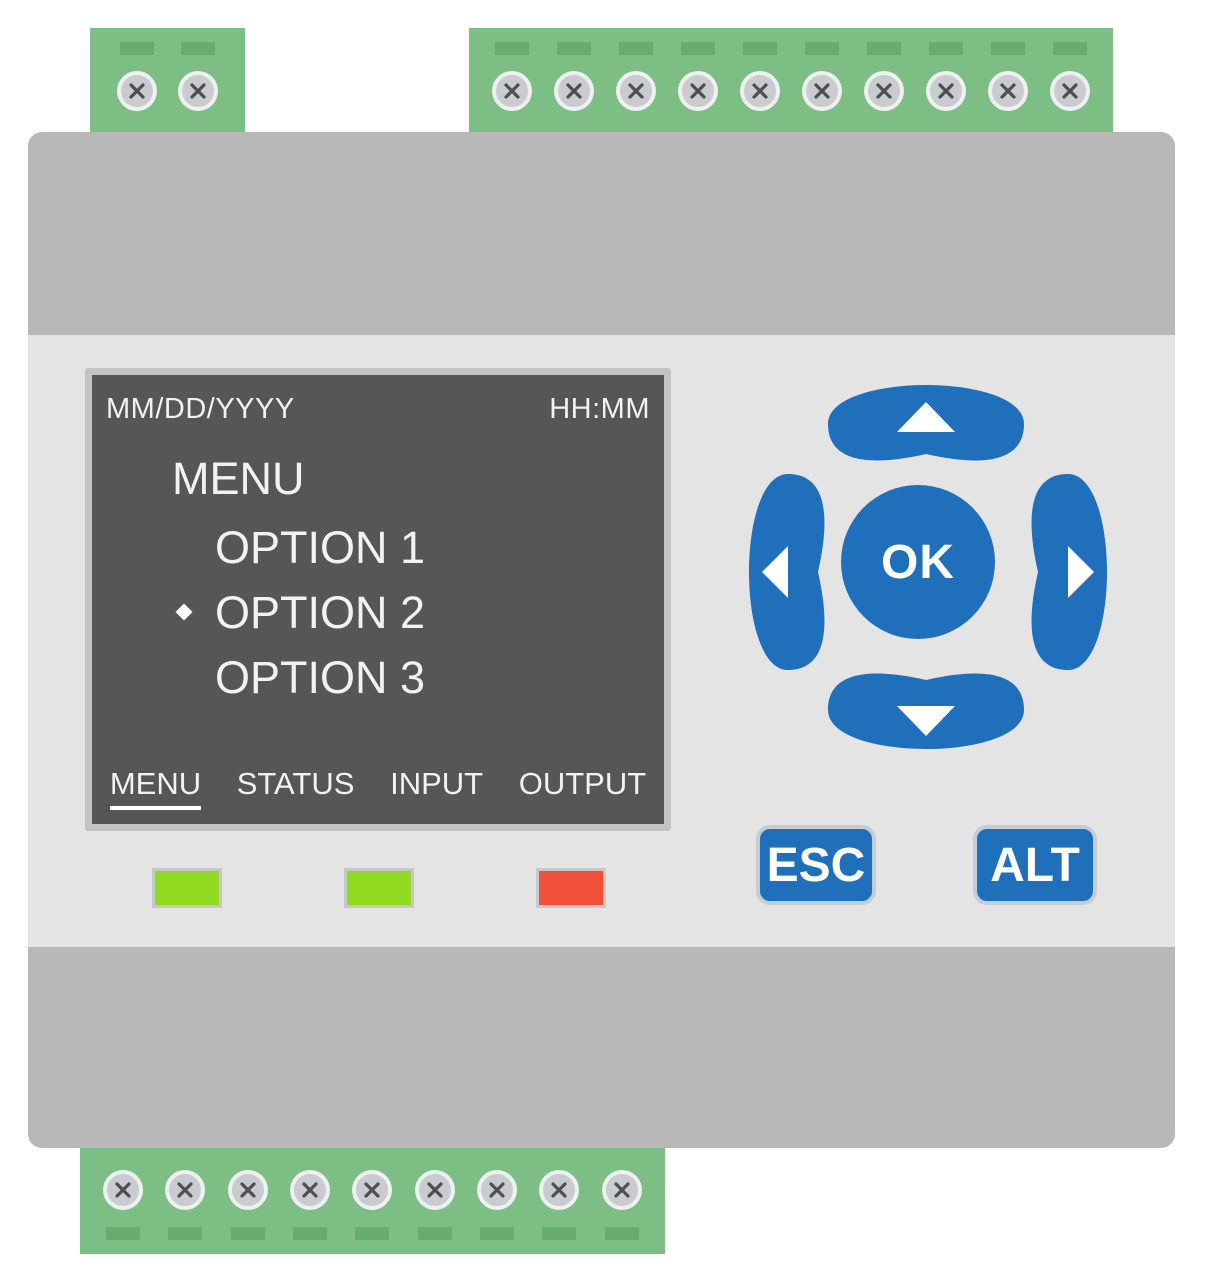 The width and height of the screenshot is (1209, 1280). I want to click on directional-keypad: OK, so click(928, 572).